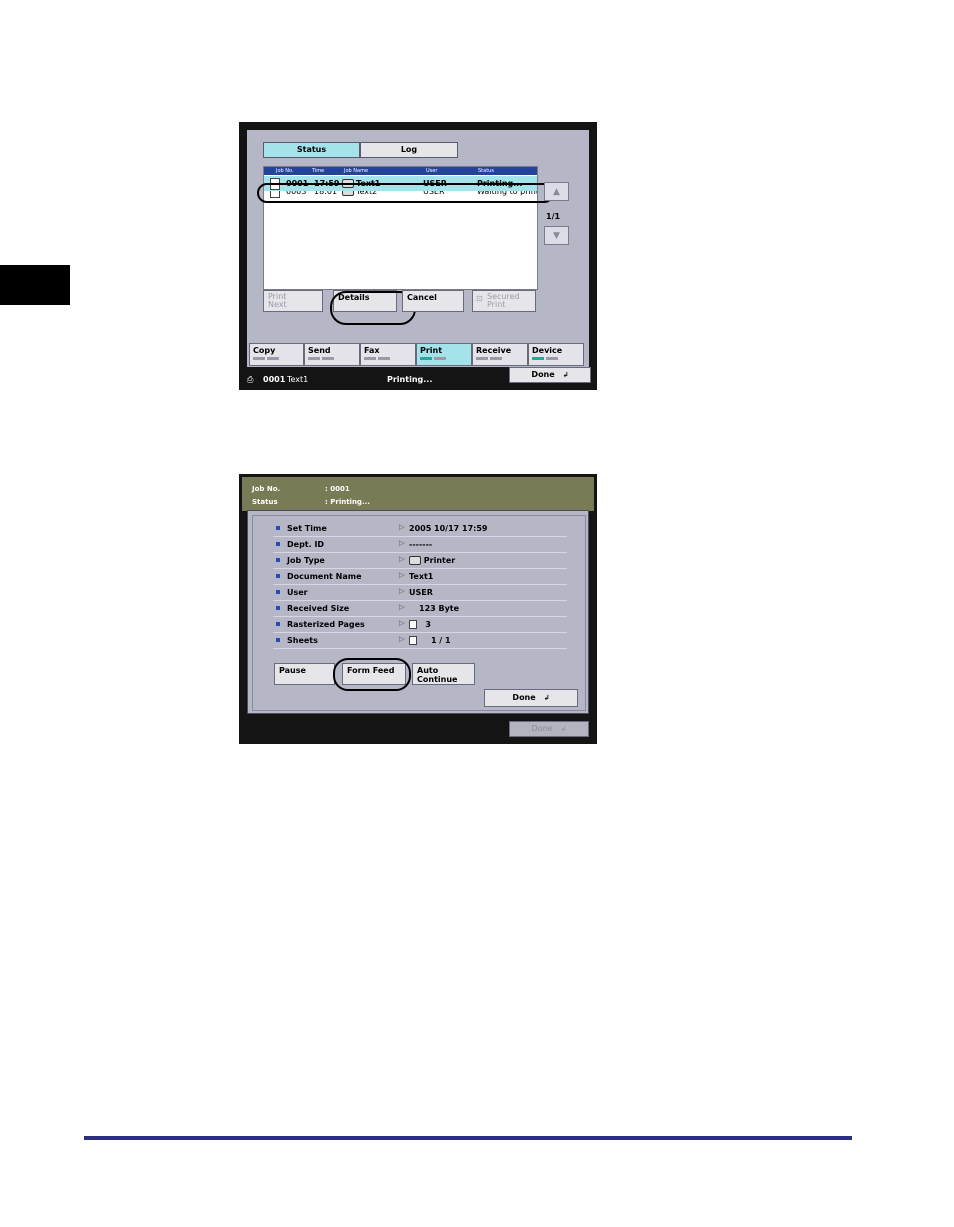  Describe the element at coordinates (437, 679) in the screenshot. I see `auto-label-2: Continue` at that location.